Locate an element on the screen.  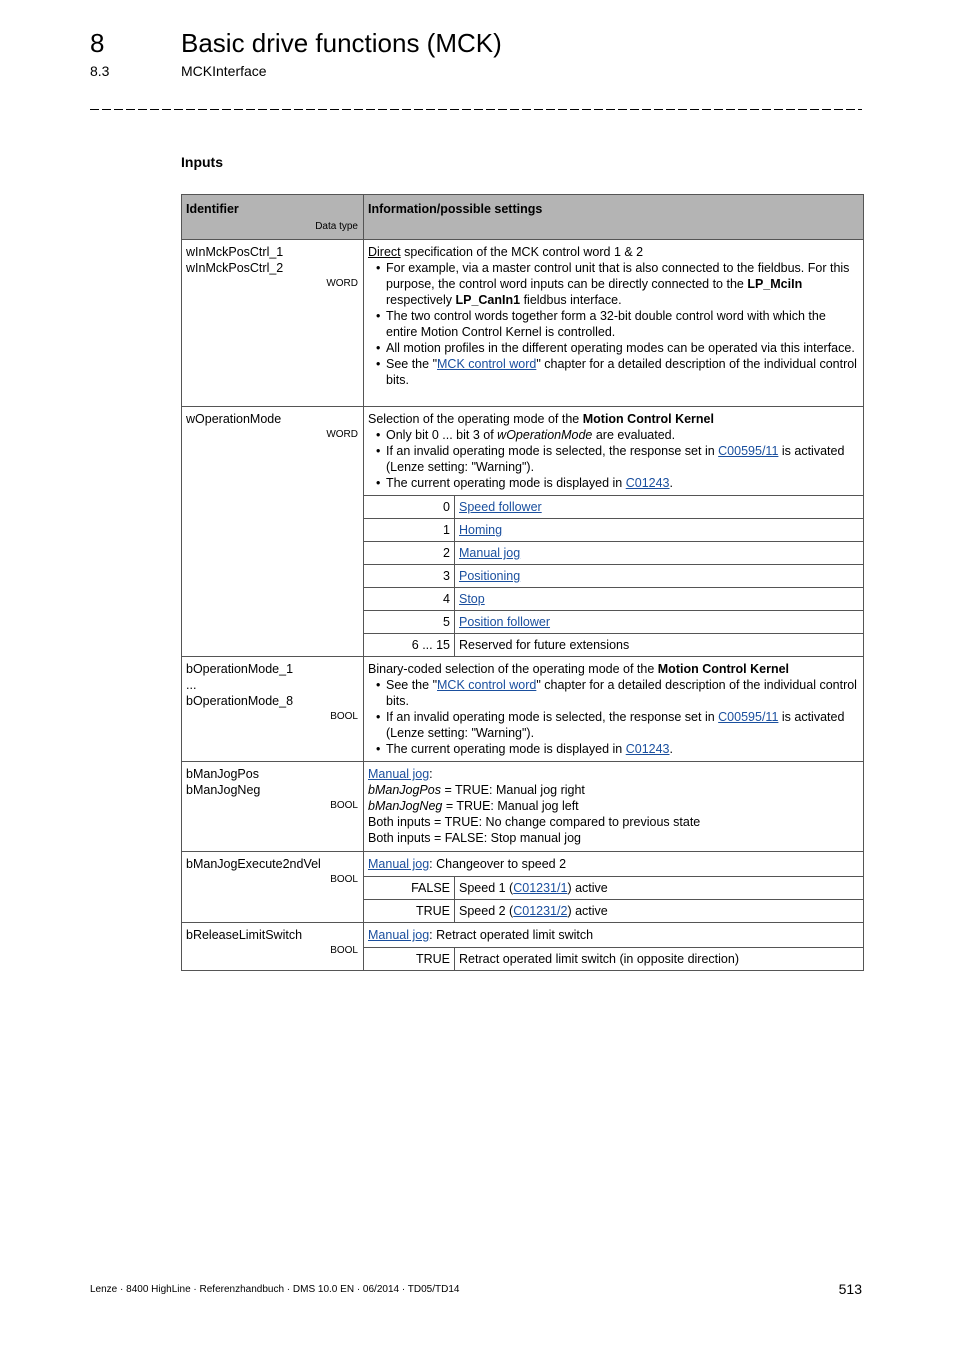
lead-text: : is located at coordinates (431, 774).